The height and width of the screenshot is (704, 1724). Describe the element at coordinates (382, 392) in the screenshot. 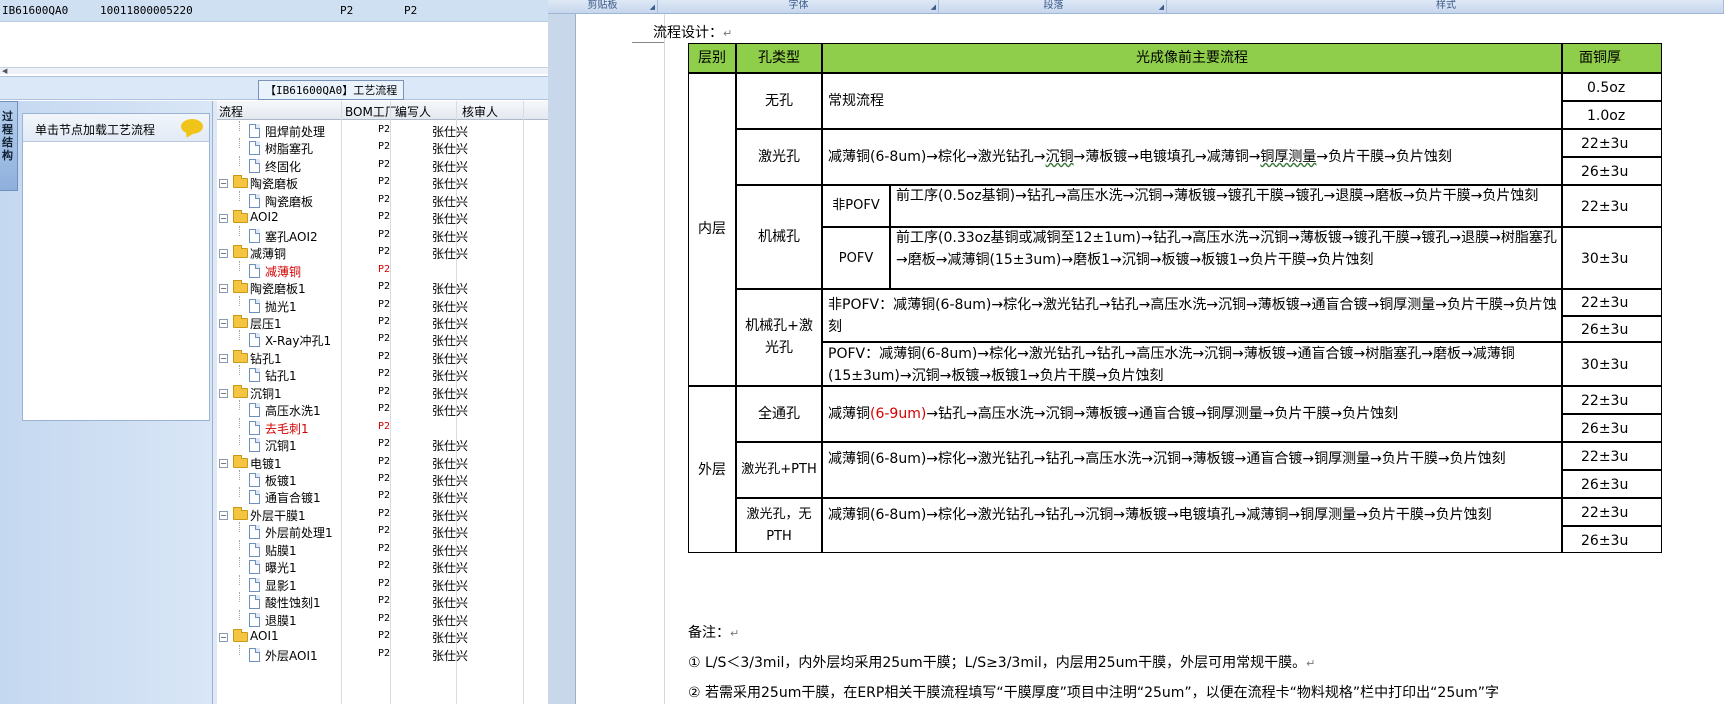

I see `tree-folder-row: − 沉铜1 P2 张仕兴` at that location.